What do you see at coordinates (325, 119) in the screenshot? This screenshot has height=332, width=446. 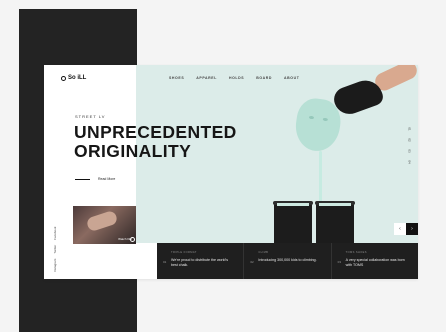 I see `mask-eye-right` at bounding box center [325, 119].